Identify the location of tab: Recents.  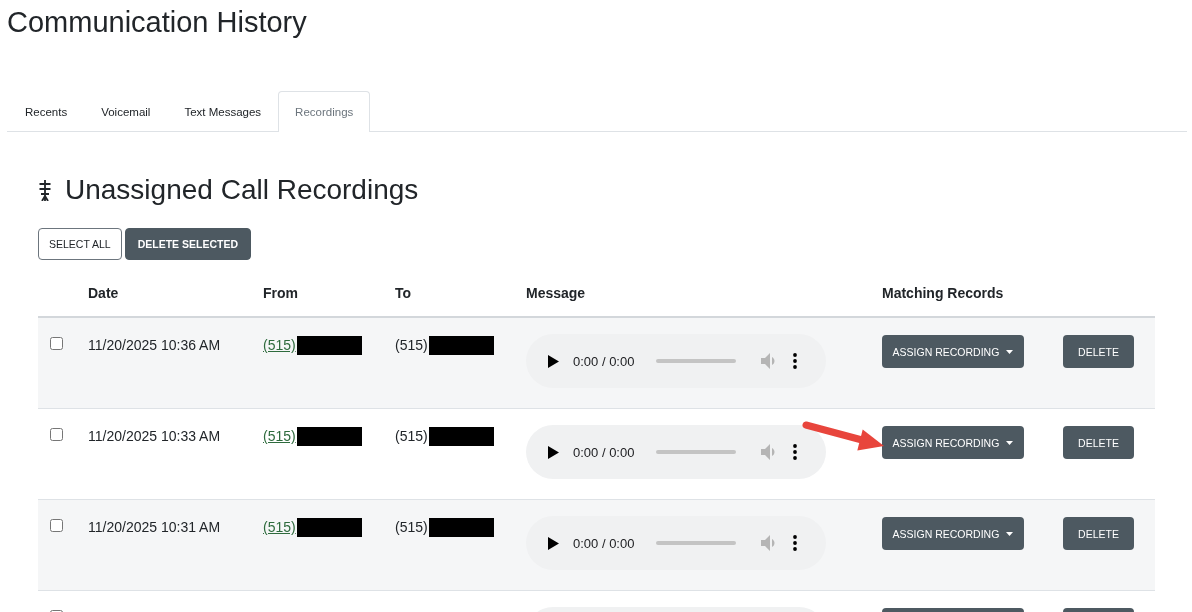
(46, 111).